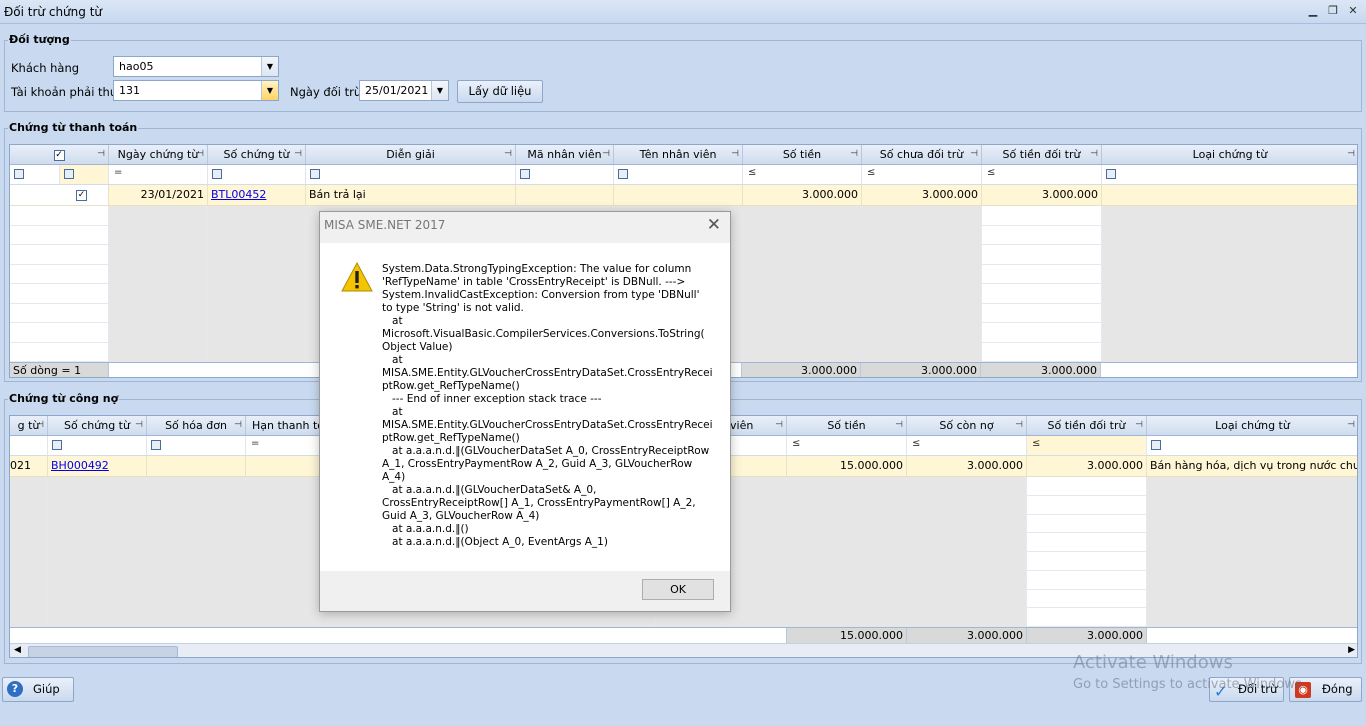 The image size is (1366, 726). Describe the element at coordinates (45, 68) in the screenshot. I see `khach-hang-label: Khách hàng` at that location.